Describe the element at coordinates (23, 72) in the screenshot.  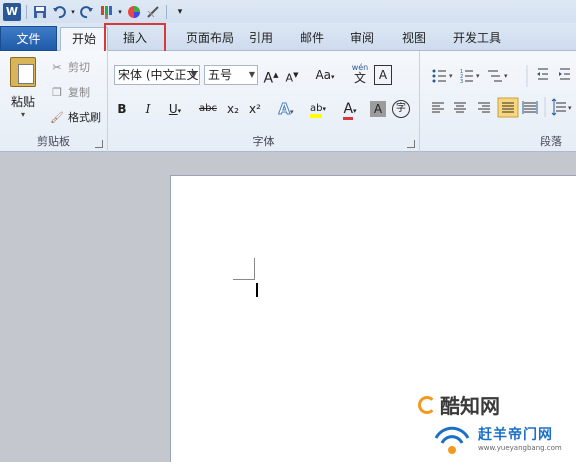
I see `paste-icon` at that location.